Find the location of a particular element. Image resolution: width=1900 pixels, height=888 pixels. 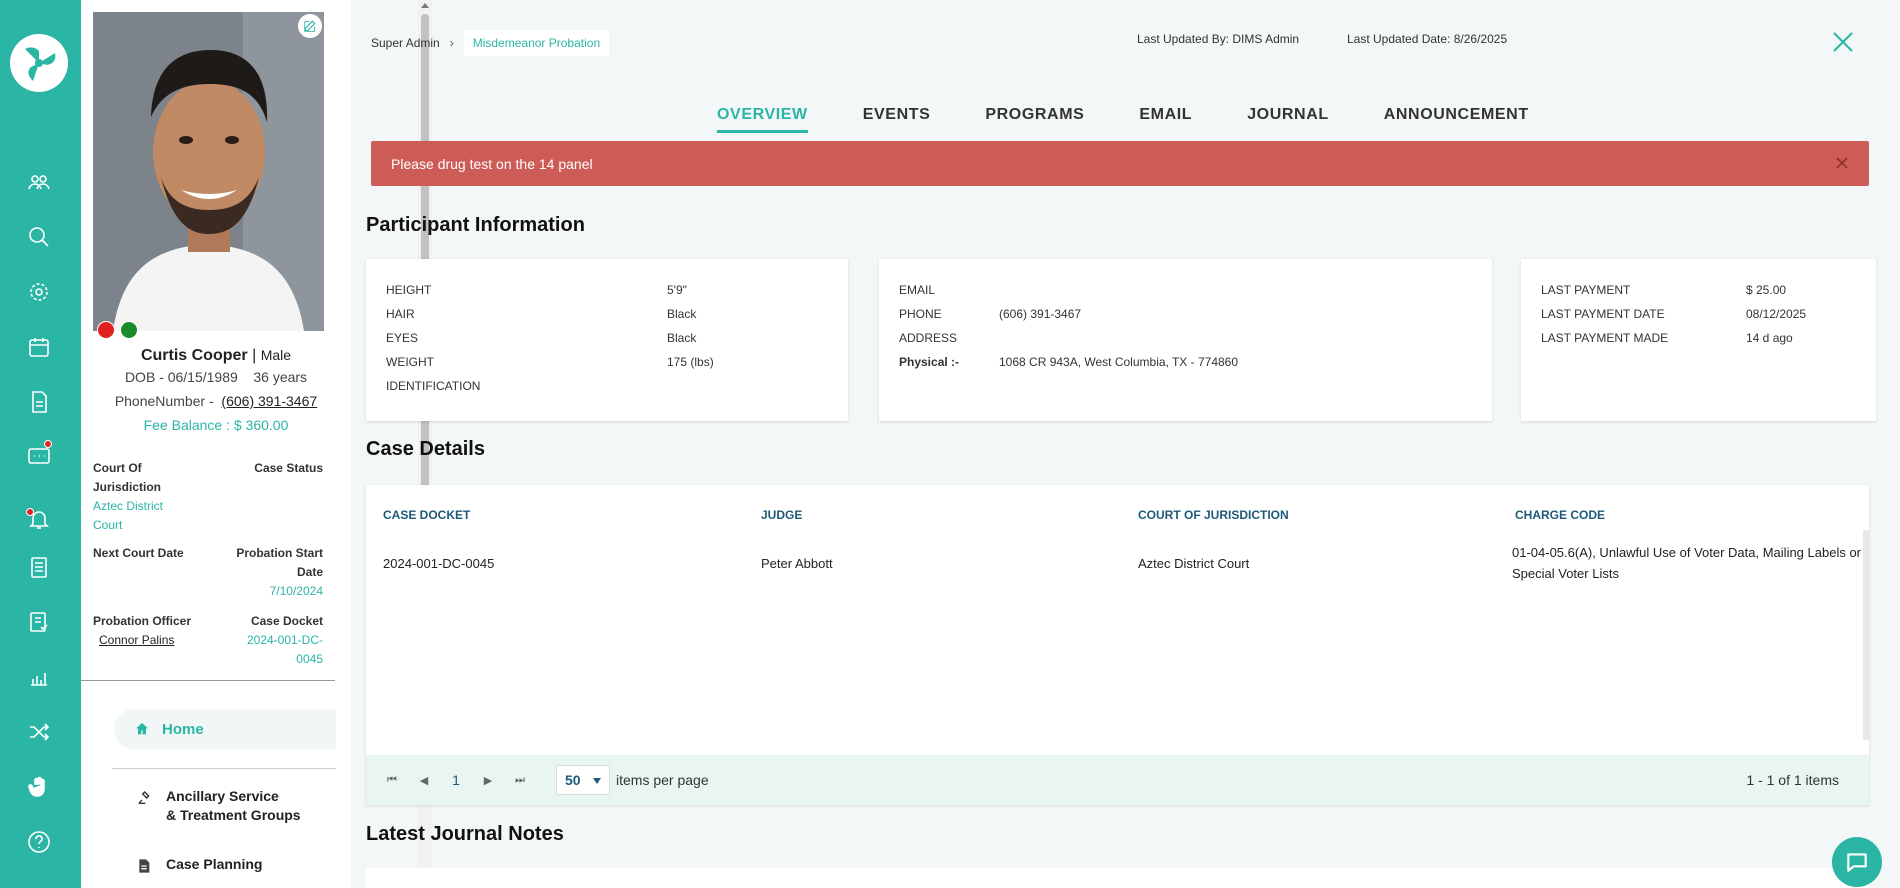

chevron-right-icon: › is located at coordinates (451, 43).